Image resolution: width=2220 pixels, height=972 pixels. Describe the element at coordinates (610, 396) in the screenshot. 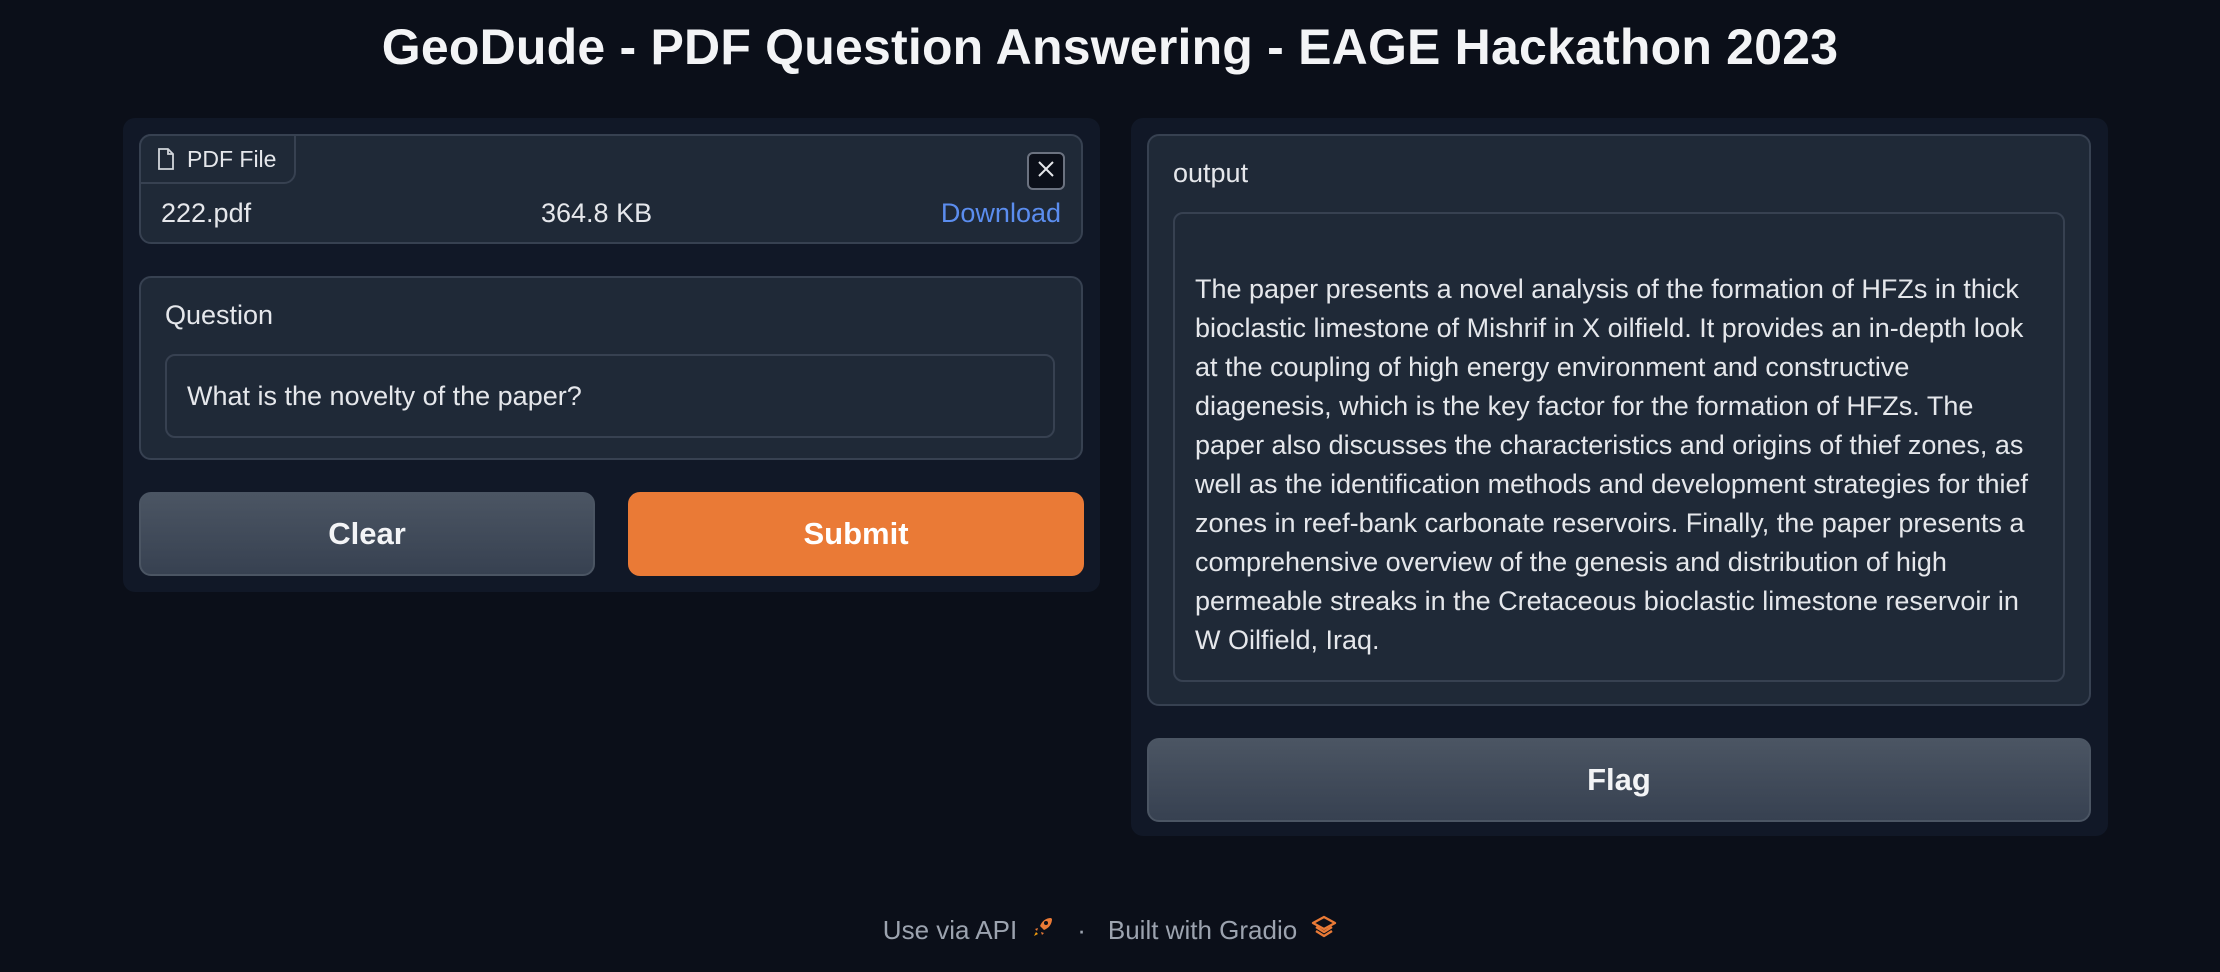

I see `question-input` at that location.